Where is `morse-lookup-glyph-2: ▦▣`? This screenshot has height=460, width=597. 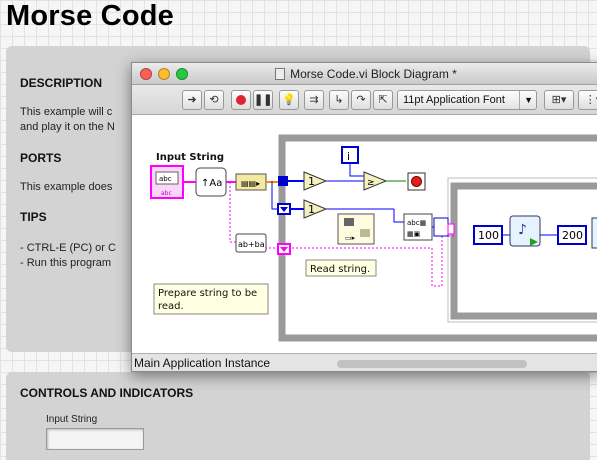 morse-lookup-glyph-2: ▦▣ is located at coordinates (413, 234).